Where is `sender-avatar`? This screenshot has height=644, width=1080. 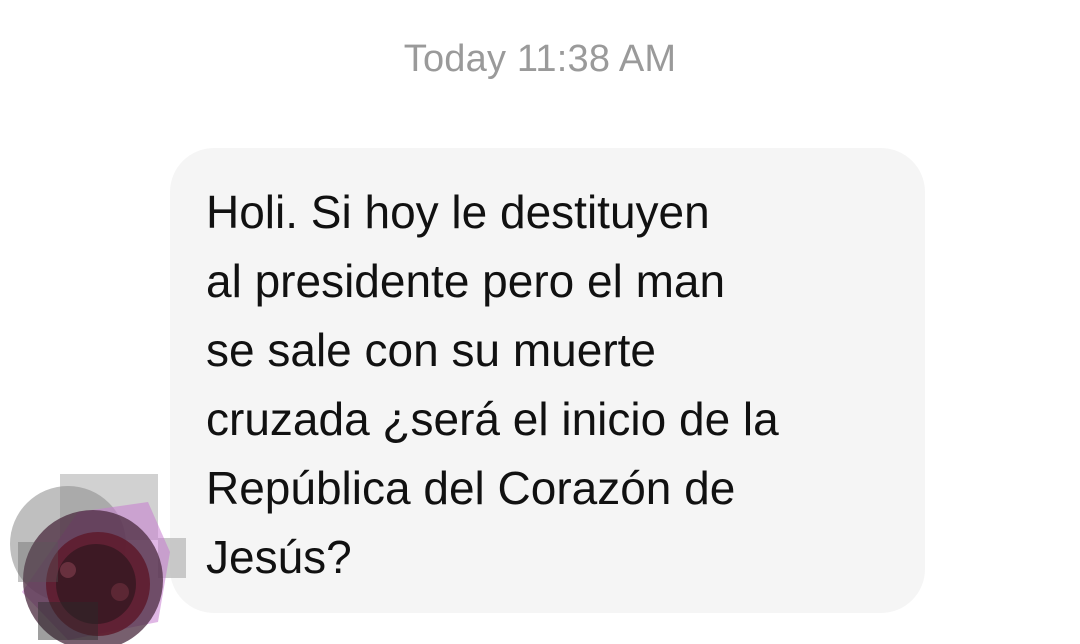
sender-avatar is located at coordinates (98, 558).